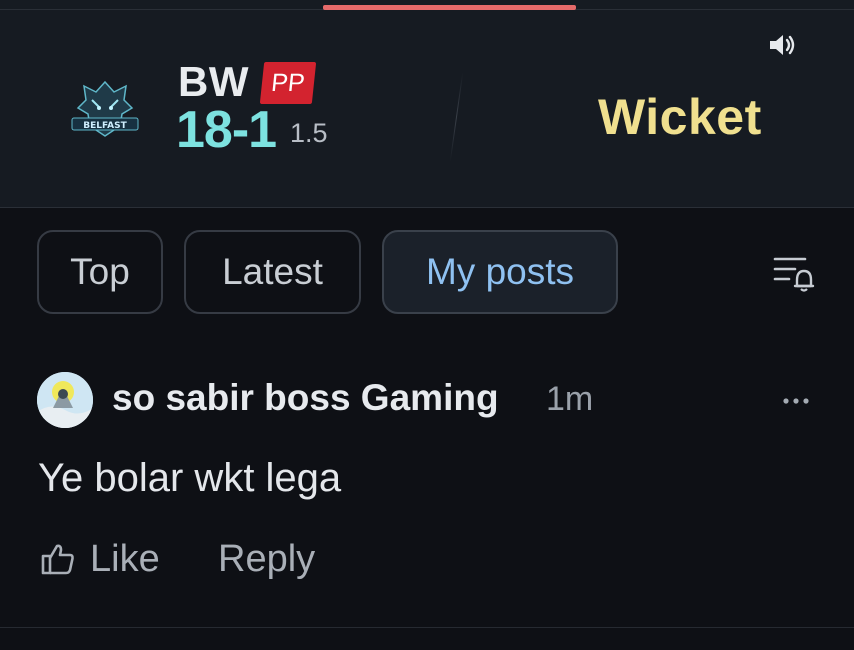 This screenshot has height=650, width=854. Describe the element at coordinates (782, 45) in the screenshot. I see `speaker-icon` at that location.